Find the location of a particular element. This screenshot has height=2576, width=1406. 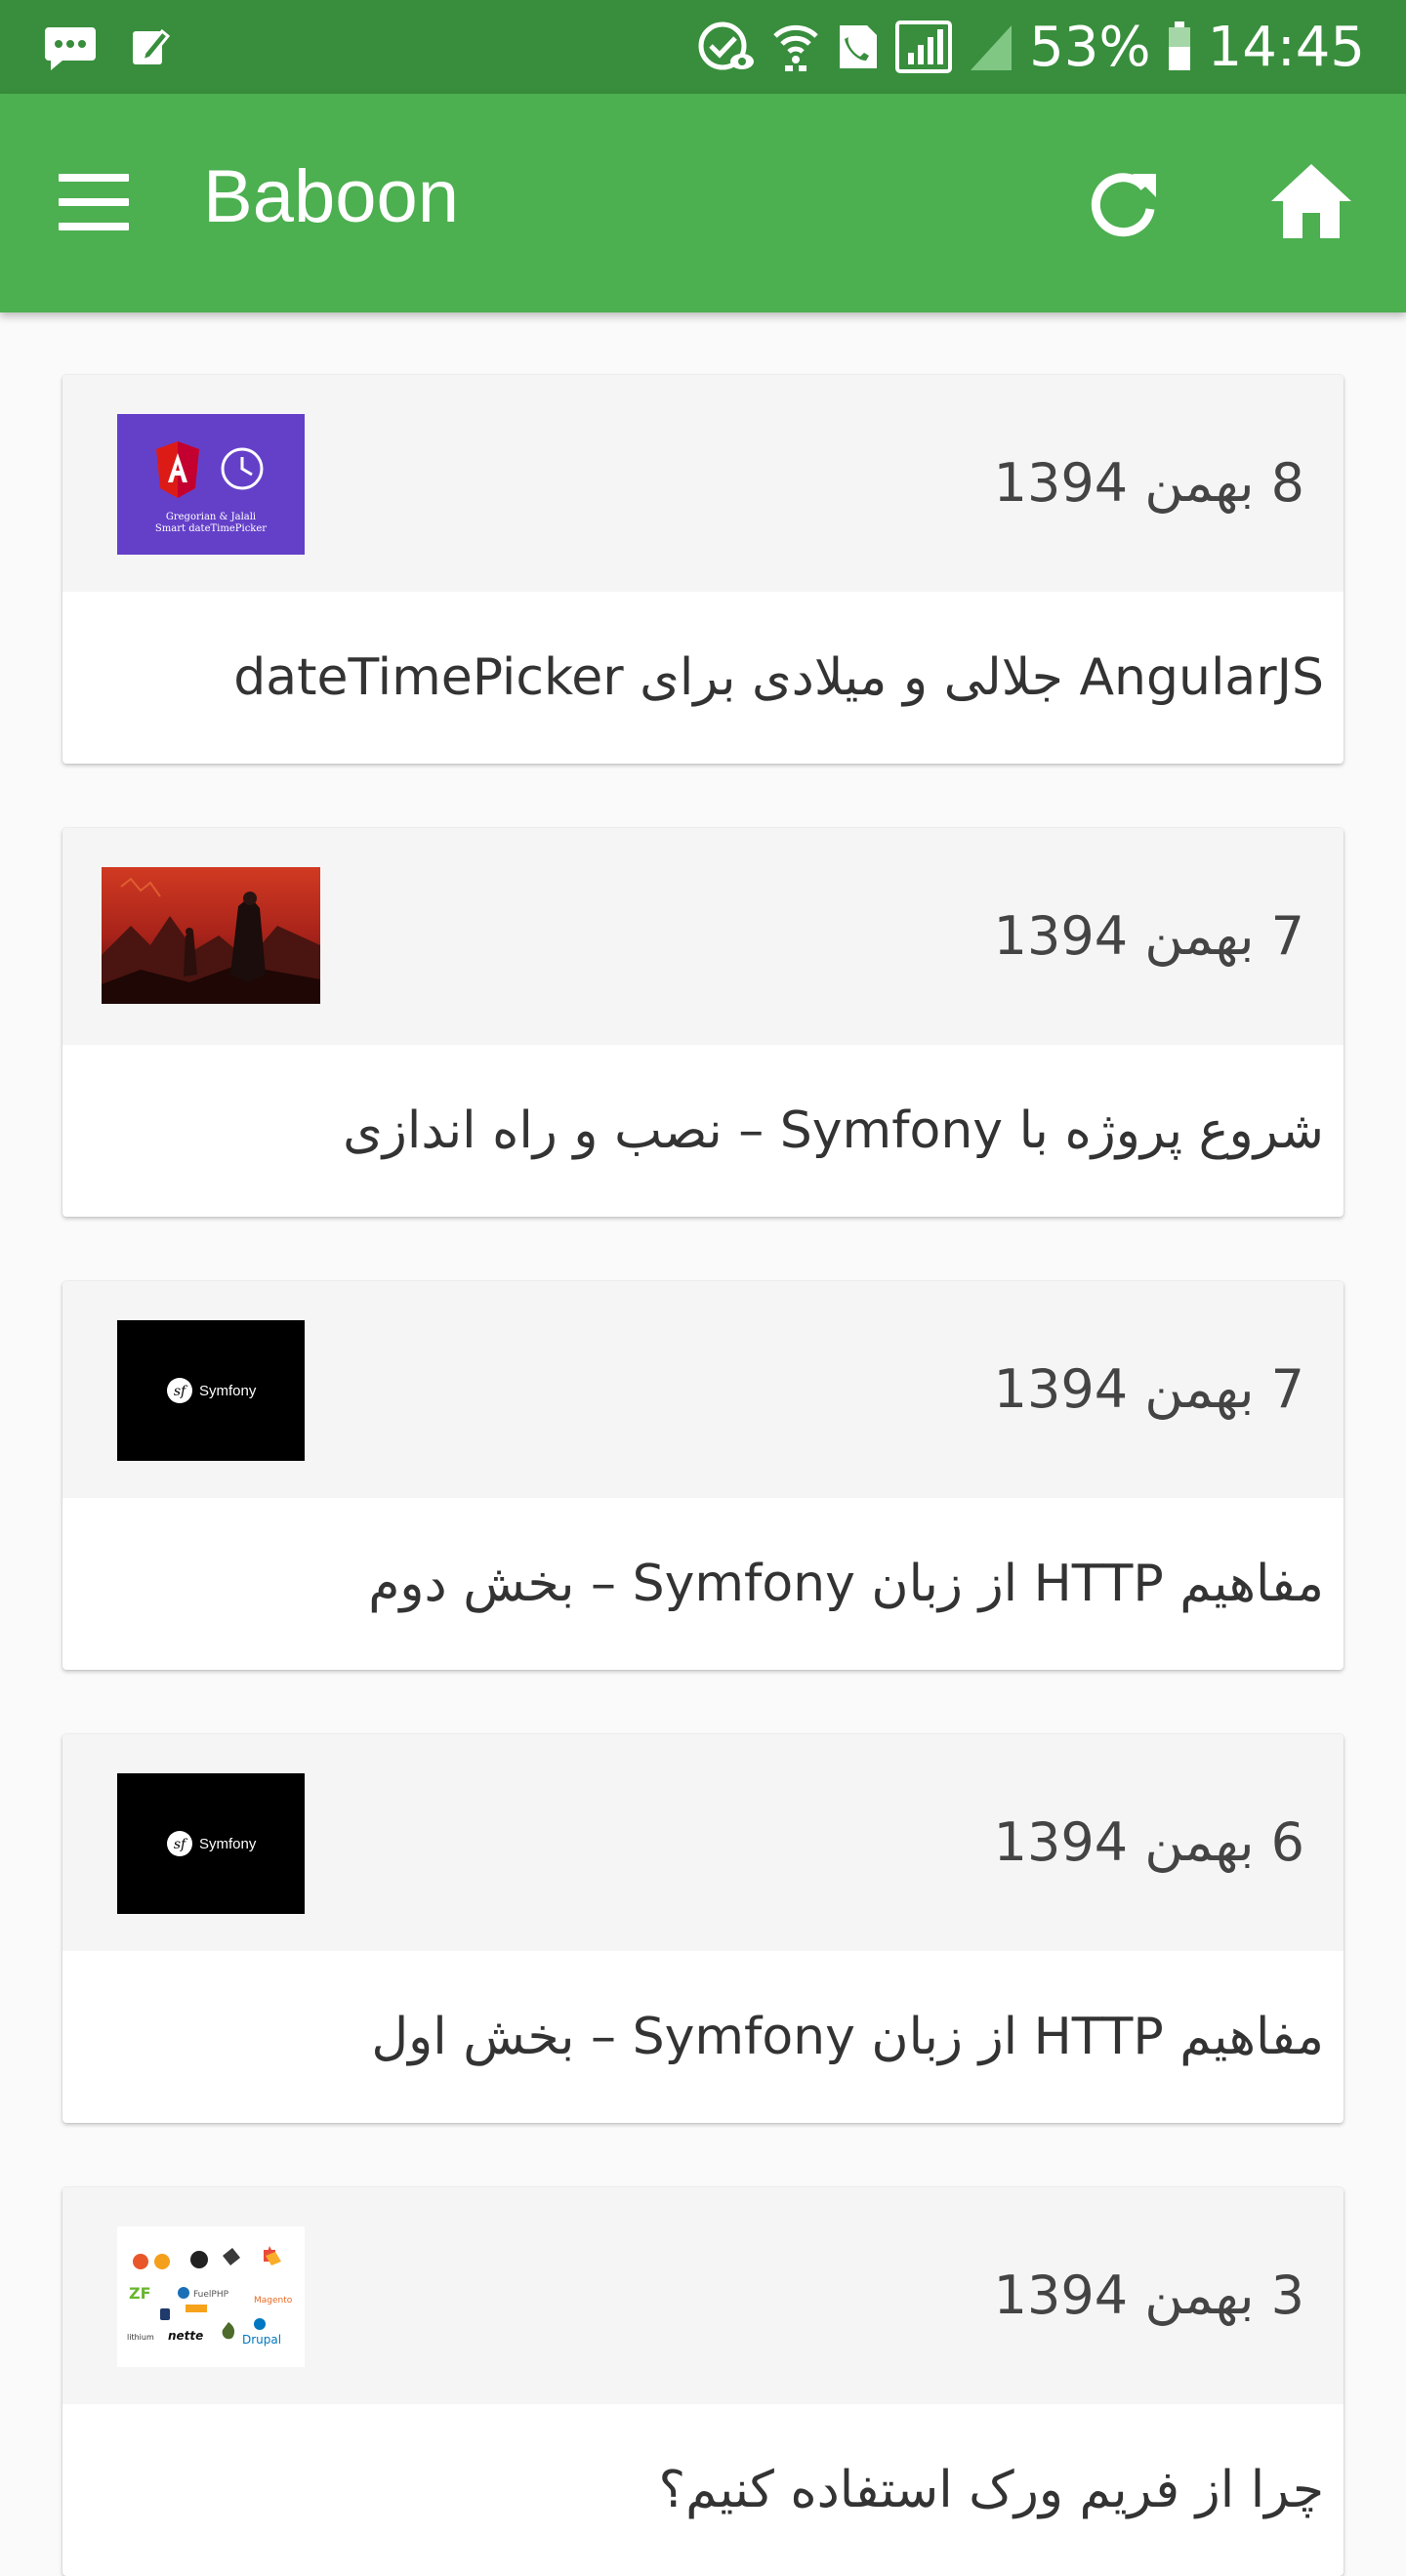

post-date: 8 بهمن 1394 is located at coordinates (1148, 483).